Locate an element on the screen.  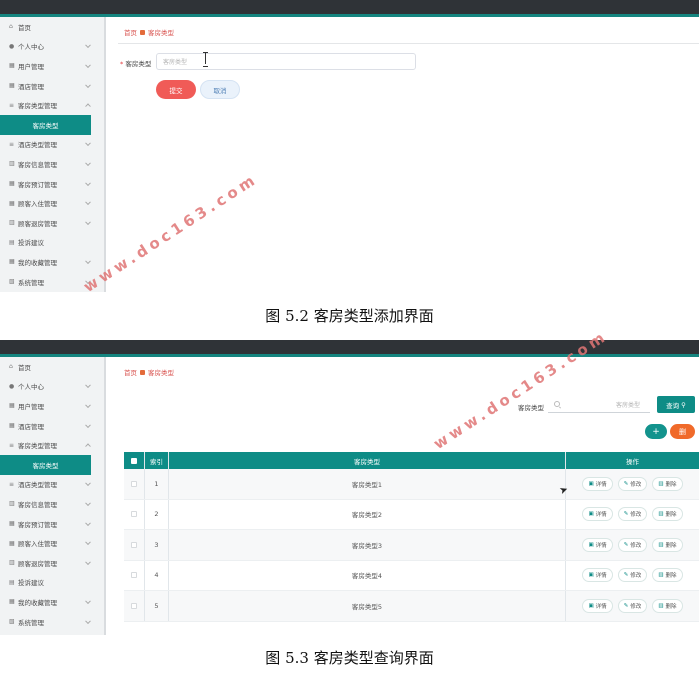
cancel-button: 取消 is located at coordinates (220, 89).